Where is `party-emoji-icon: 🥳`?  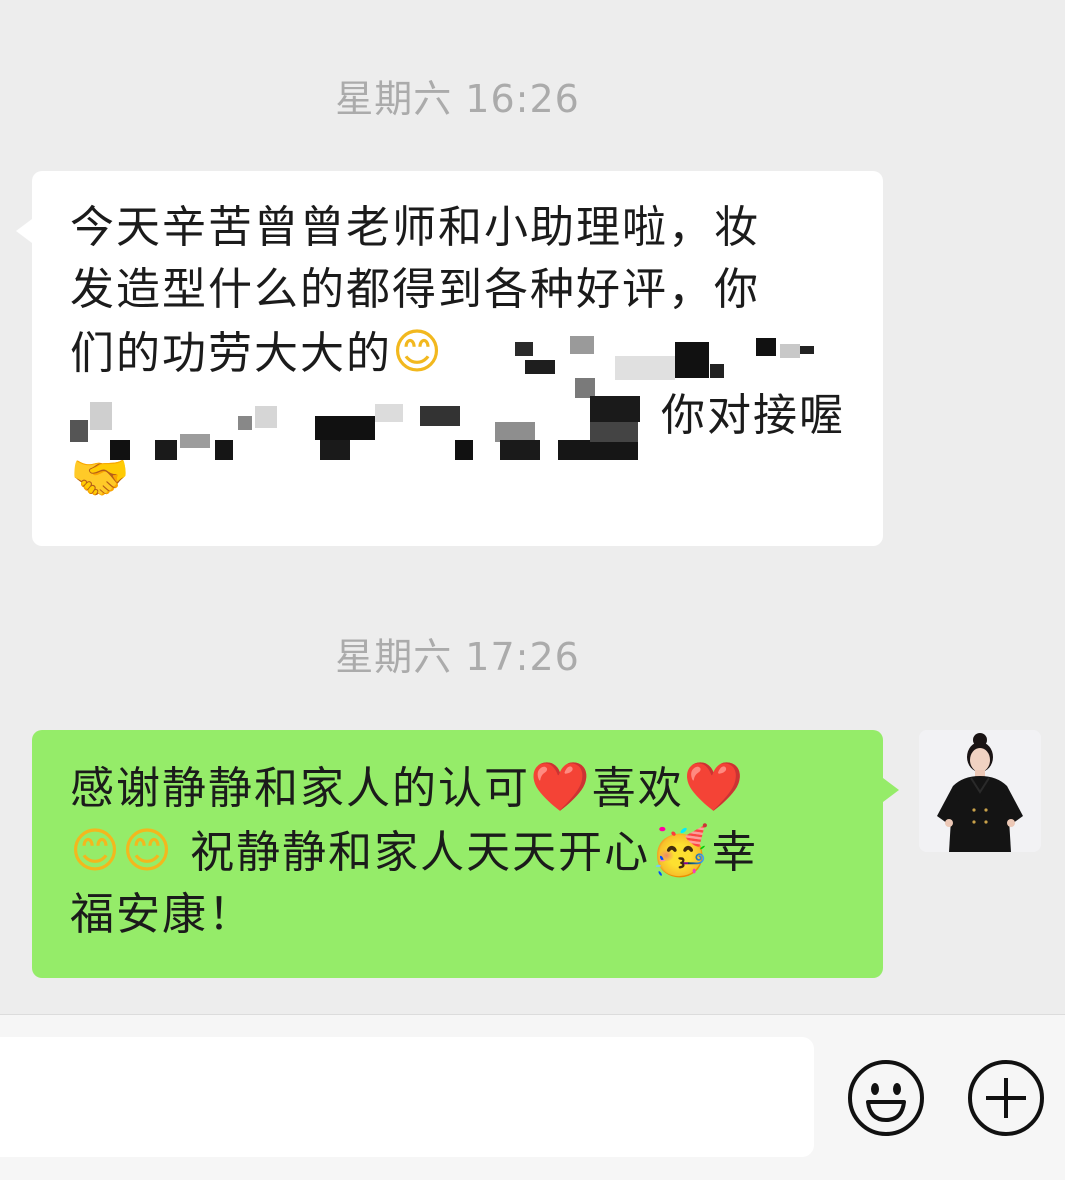
party-emoji-icon: 🥳 is located at coordinates (681, 851).